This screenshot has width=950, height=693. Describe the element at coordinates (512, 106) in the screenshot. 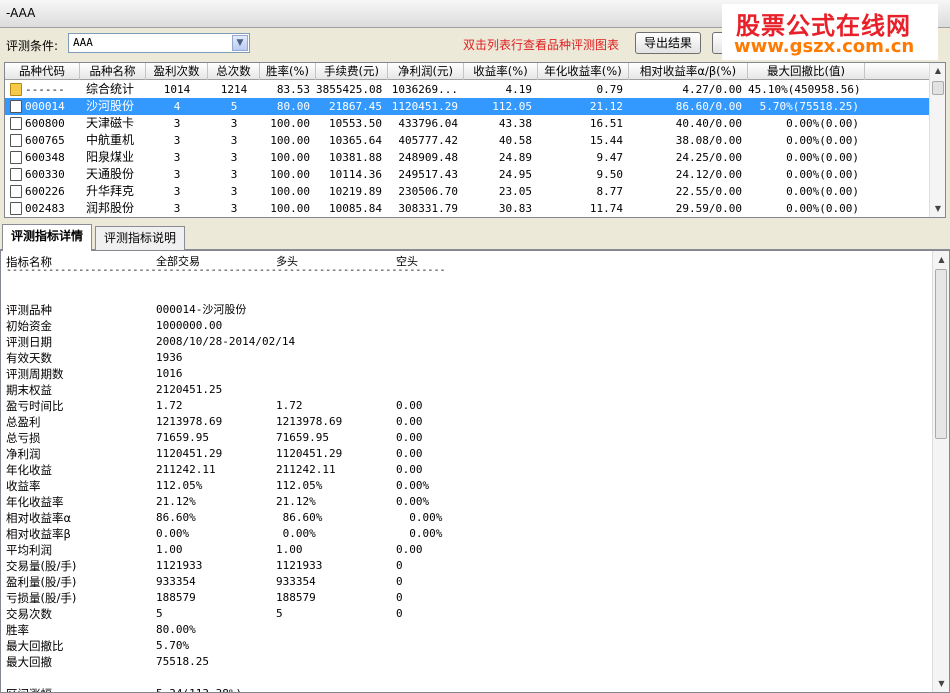

I see `table-cell: 112.05` at that location.